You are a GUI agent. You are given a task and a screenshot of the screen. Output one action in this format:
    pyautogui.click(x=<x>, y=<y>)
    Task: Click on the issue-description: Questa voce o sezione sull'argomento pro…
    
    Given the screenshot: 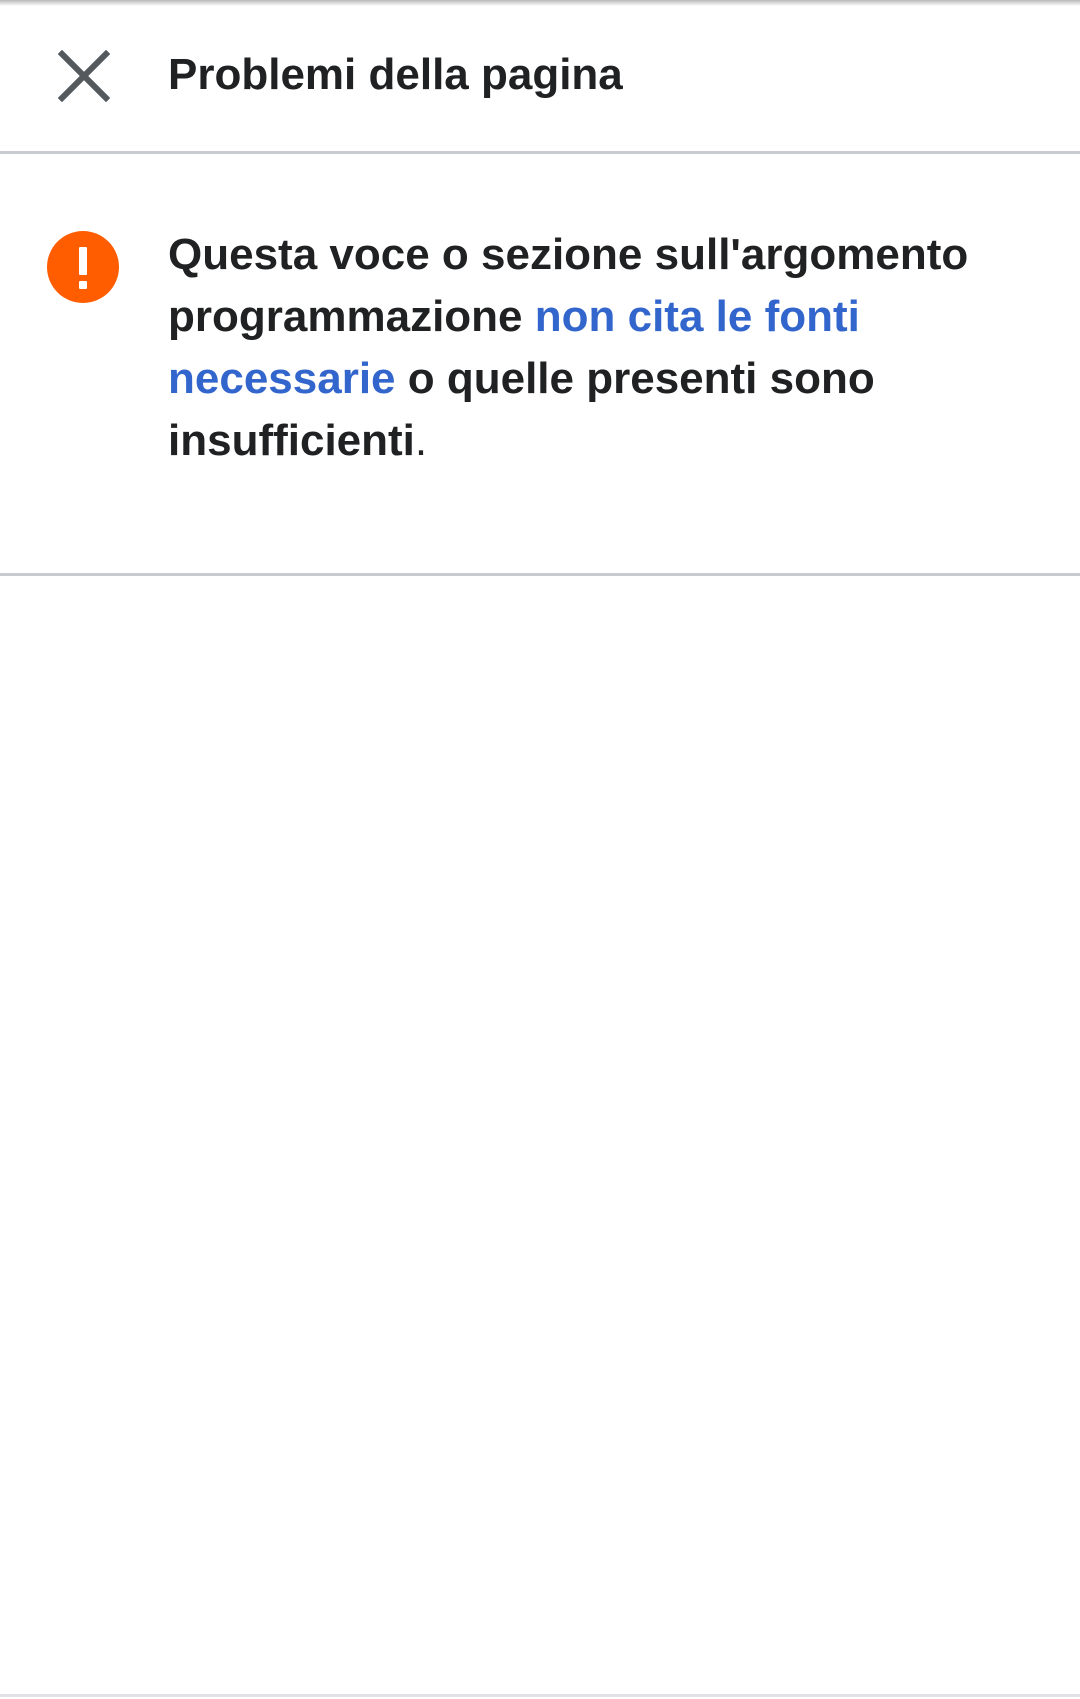 What is the action you would take?
    pyautogui.click(x=593, y=348)
    